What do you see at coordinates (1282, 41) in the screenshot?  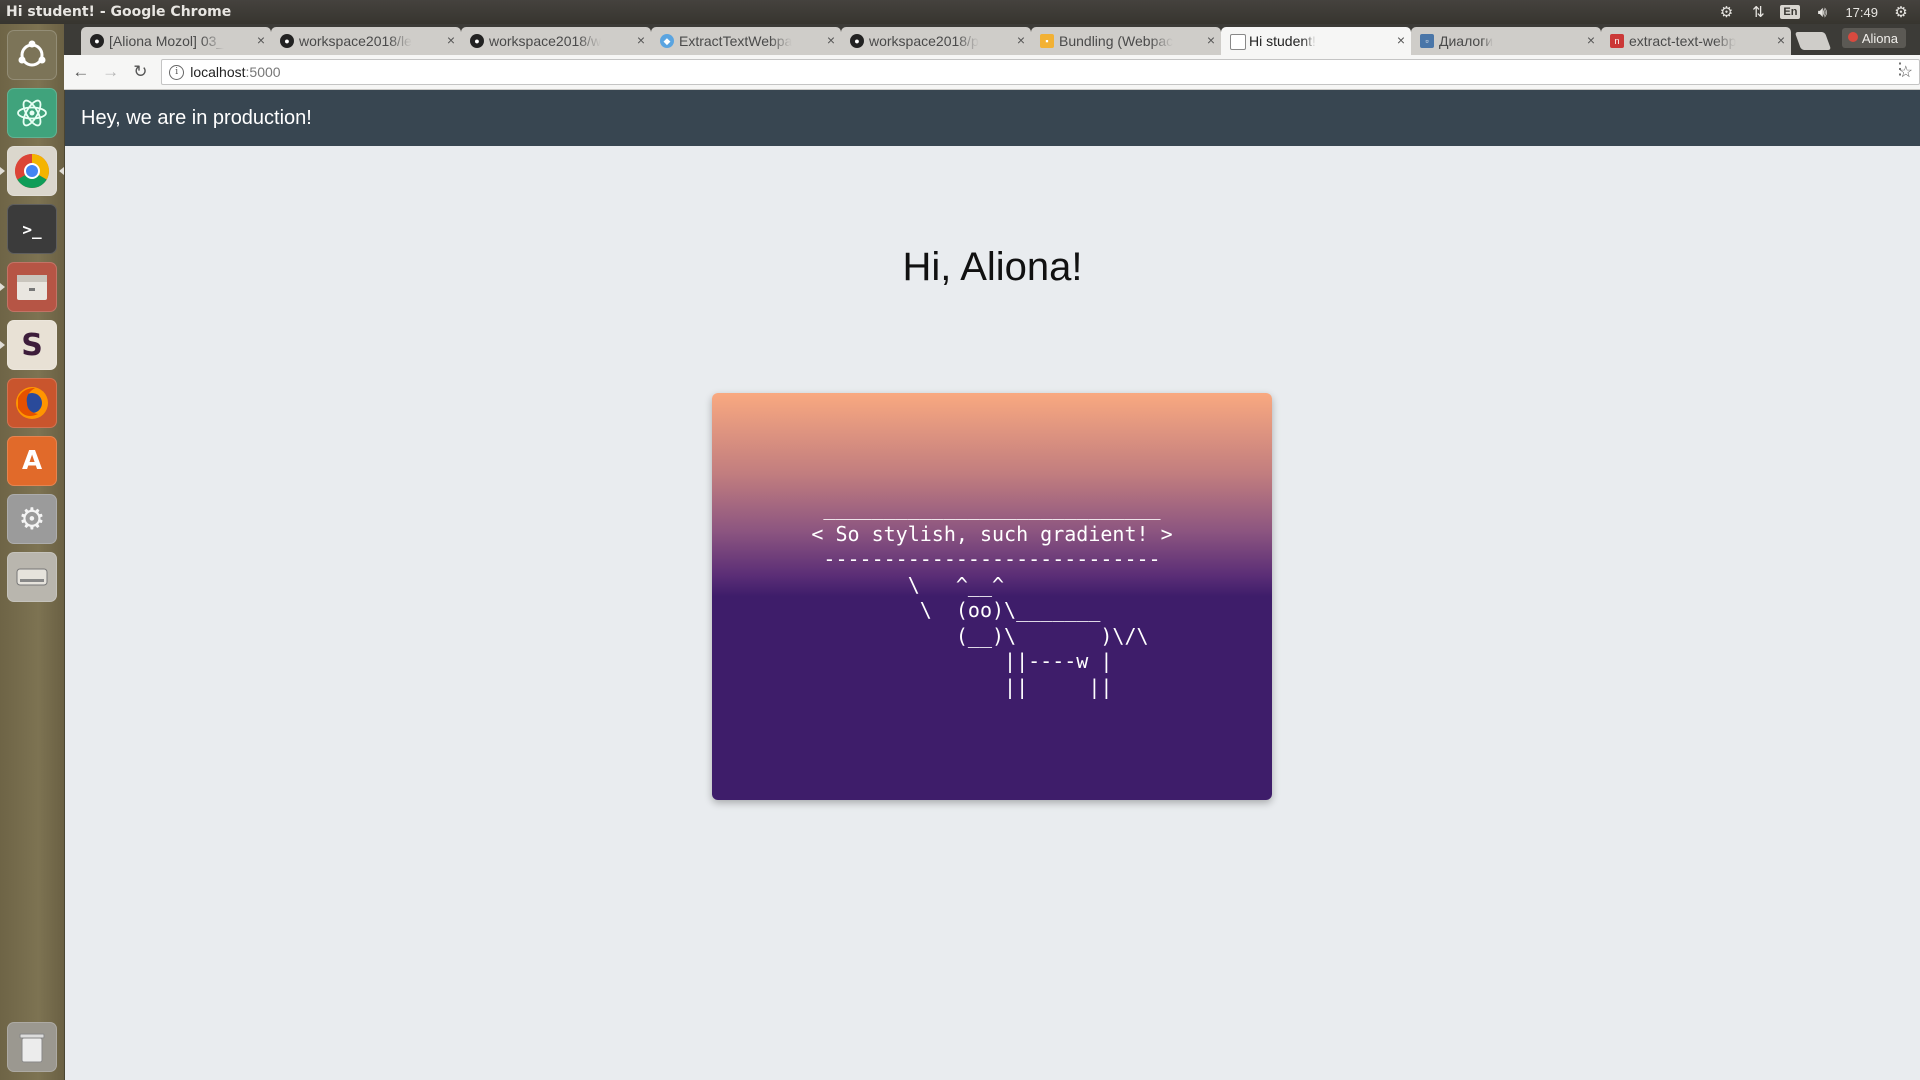 I see `tab-title: Hi student!` at bounding box center [1282, 41].